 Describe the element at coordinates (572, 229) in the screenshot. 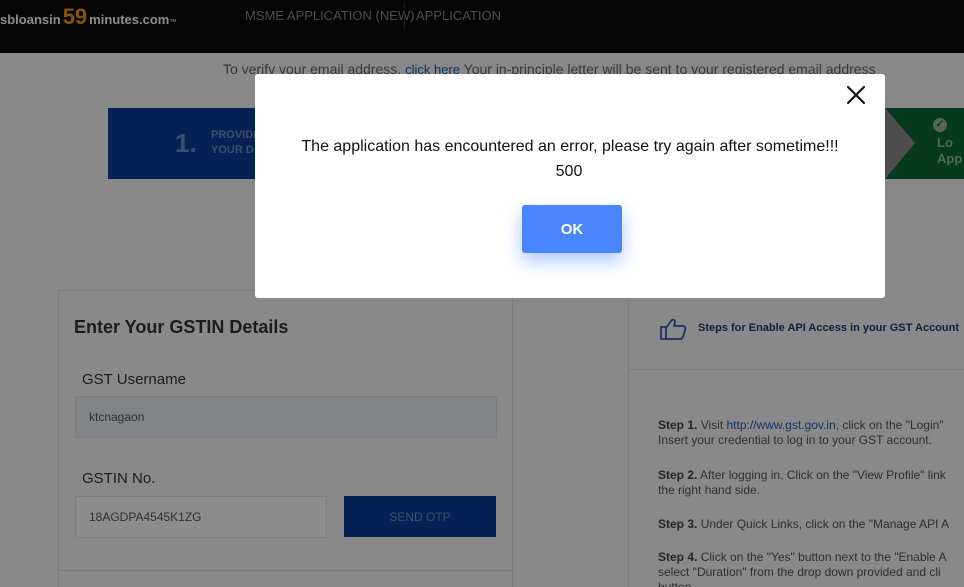

I see `ok-button: OK` at that location.